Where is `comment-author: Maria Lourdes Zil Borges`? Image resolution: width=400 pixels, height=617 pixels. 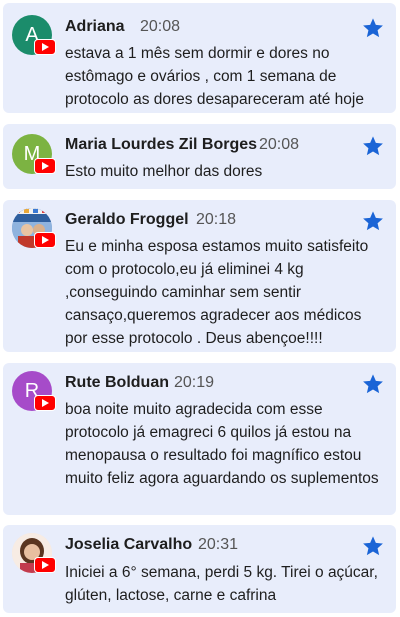 comment-author: Maria Lourdes Zil Borges is located at coordinates (161, 145).